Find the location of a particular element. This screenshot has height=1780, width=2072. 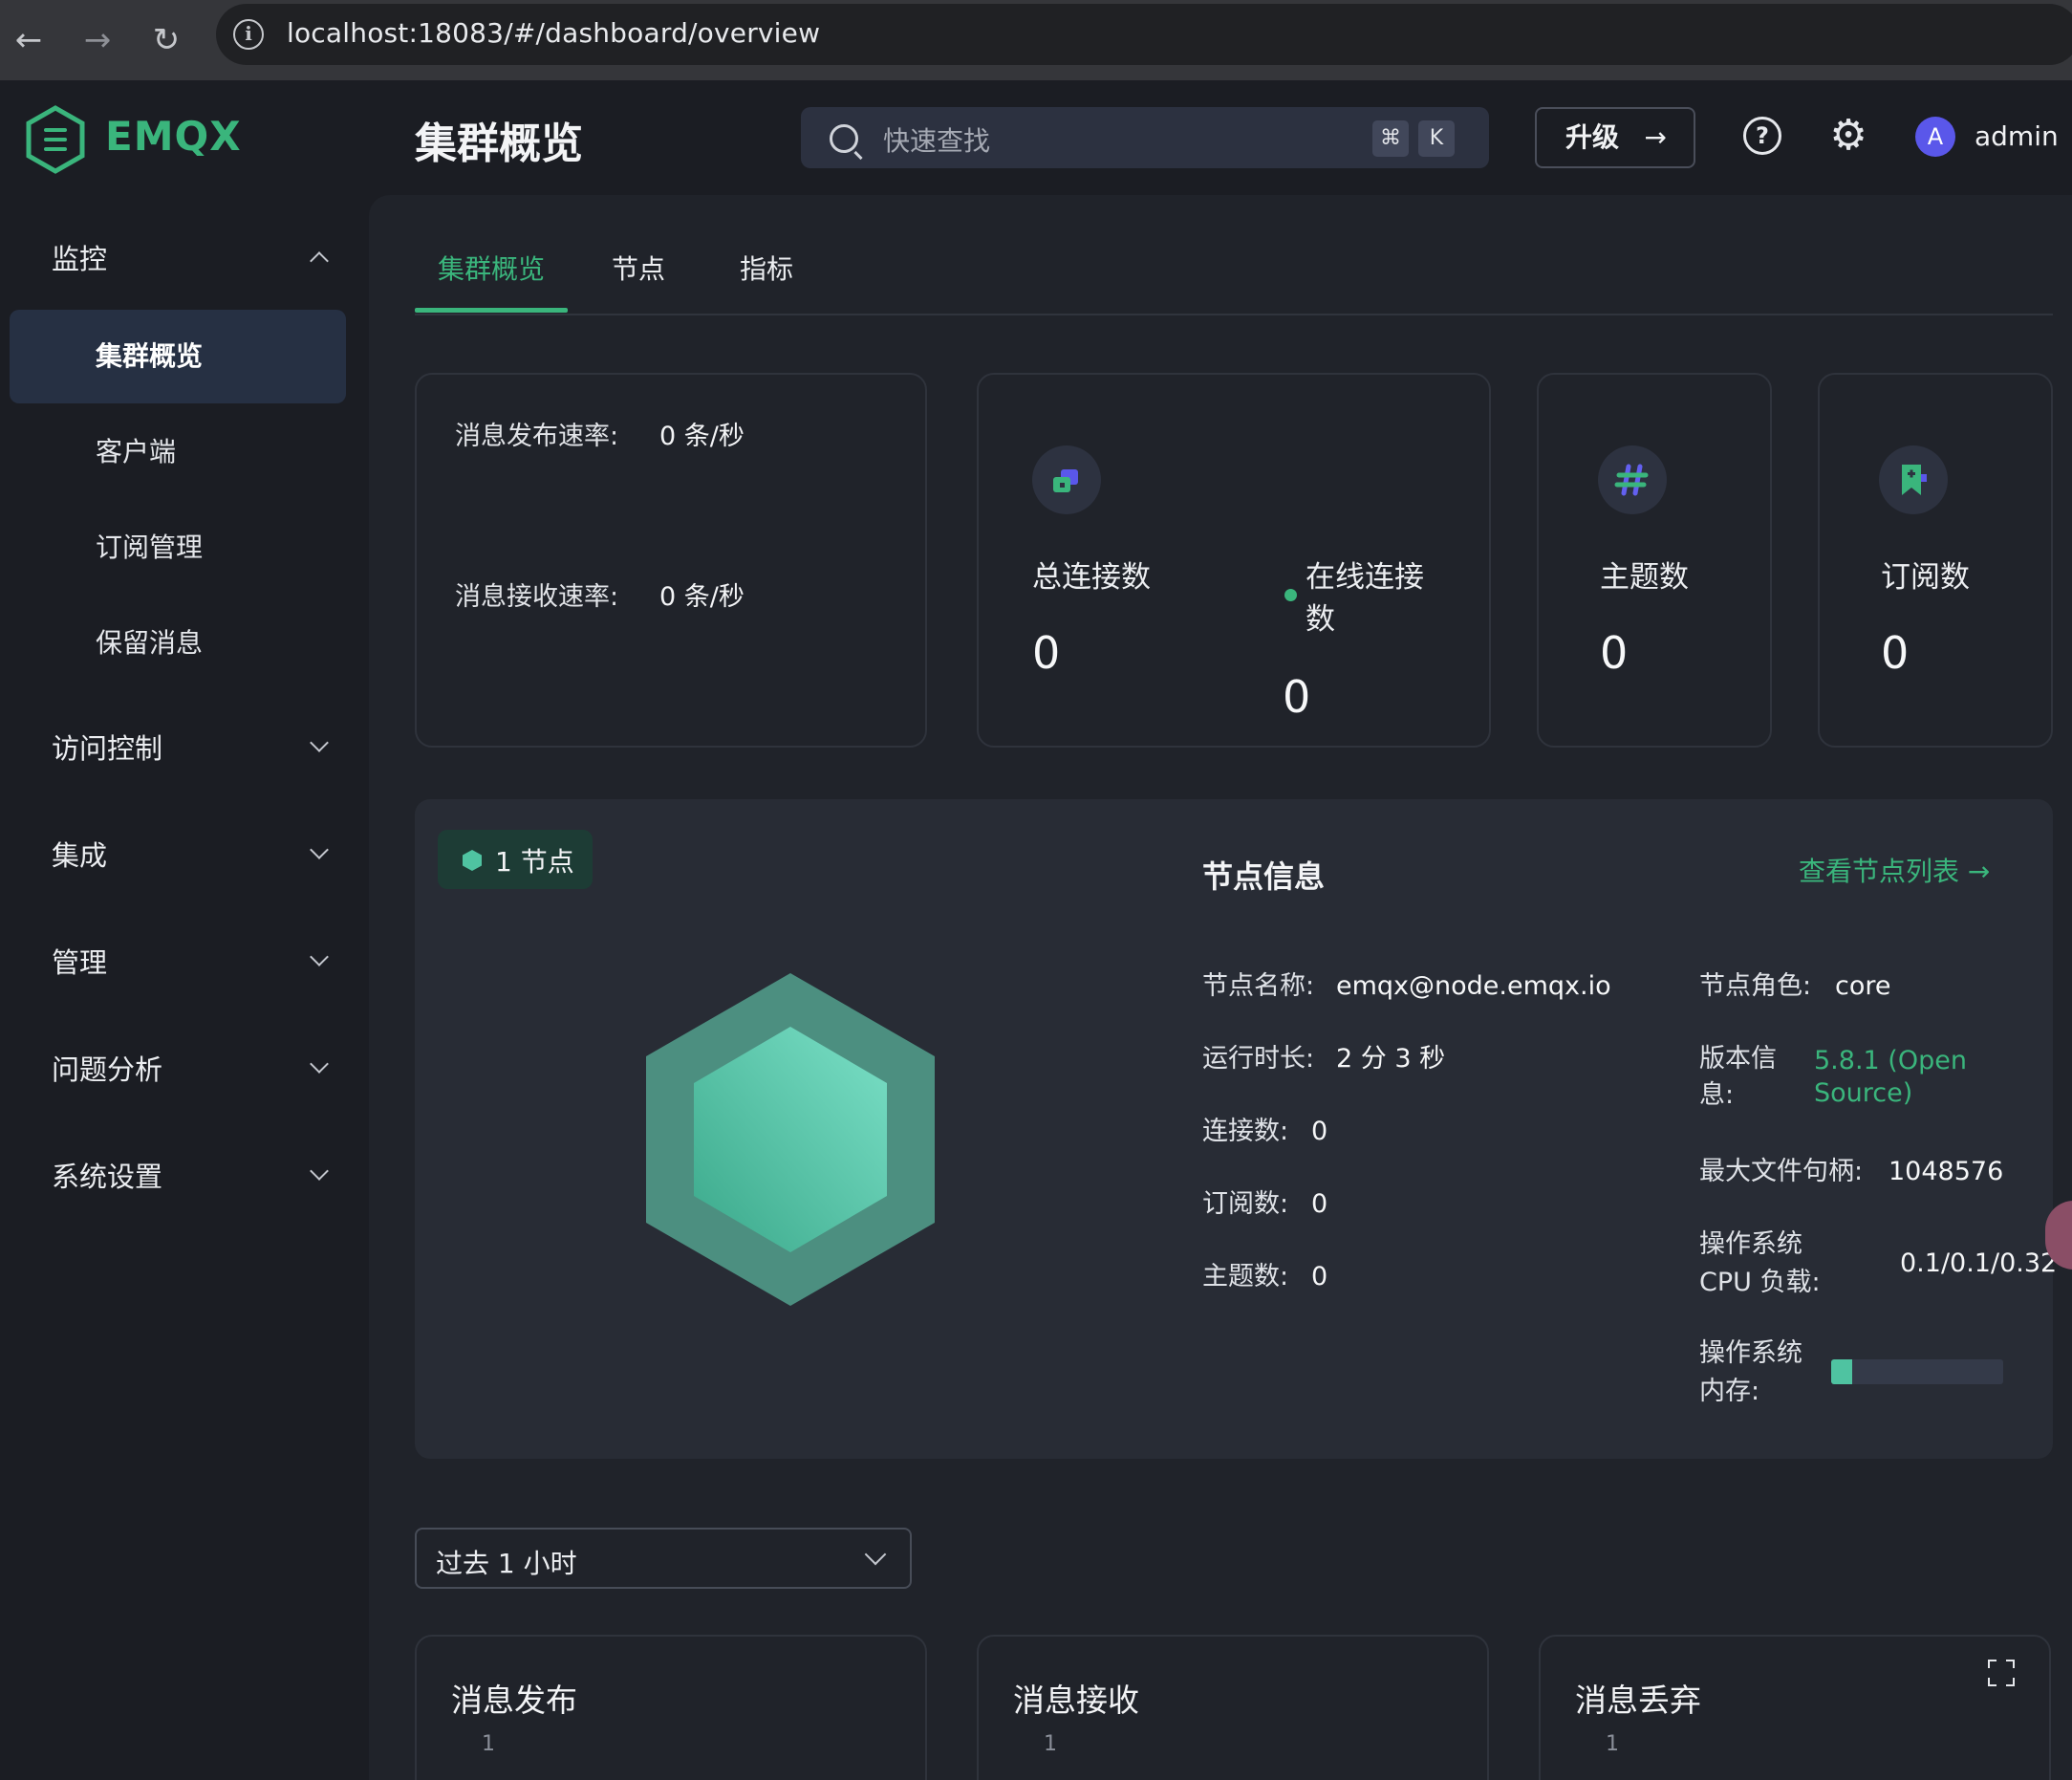

page-title: 集群概览 is located at coordinates (499, 143).